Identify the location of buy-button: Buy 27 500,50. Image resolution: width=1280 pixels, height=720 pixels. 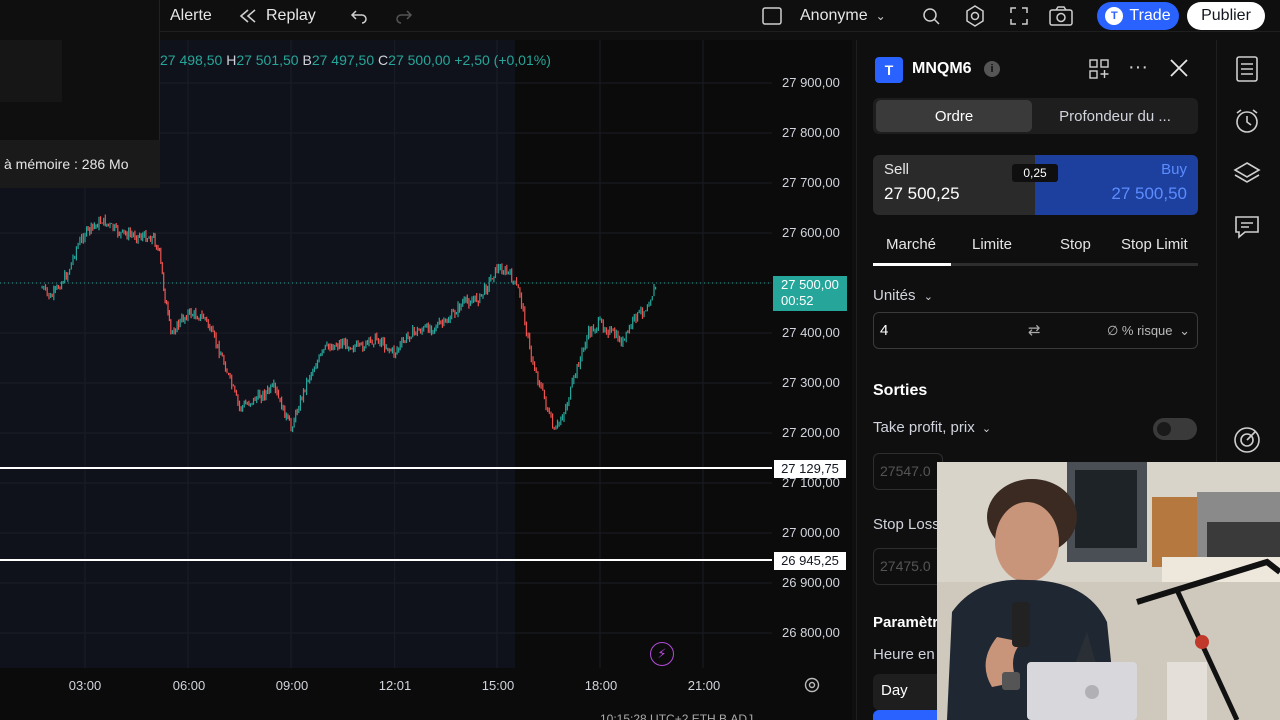
(1116, 185).